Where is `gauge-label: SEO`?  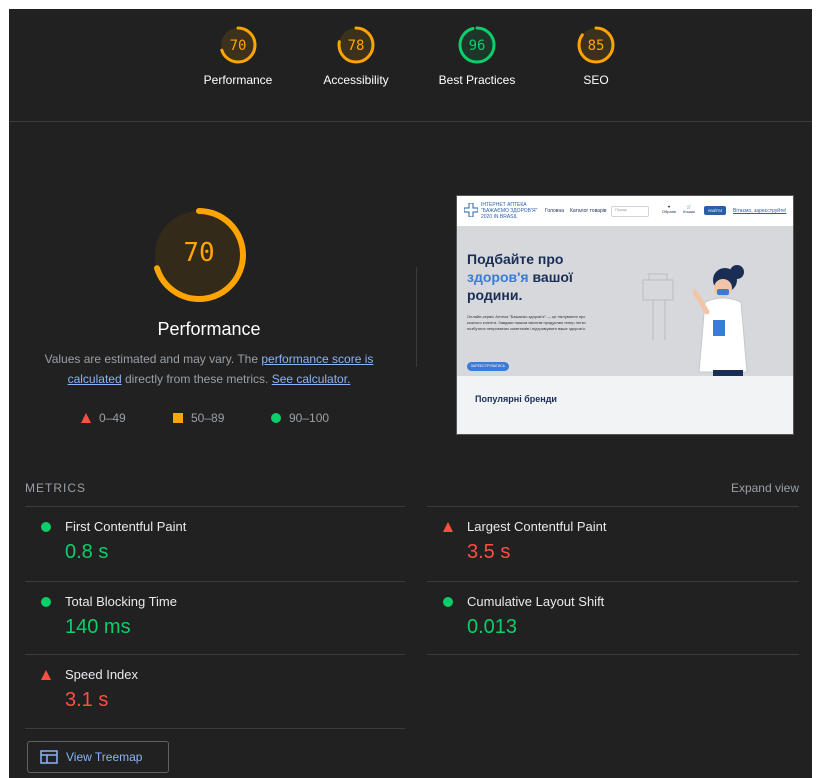 gauge-label: SEO is located at coordinates (596, 80).